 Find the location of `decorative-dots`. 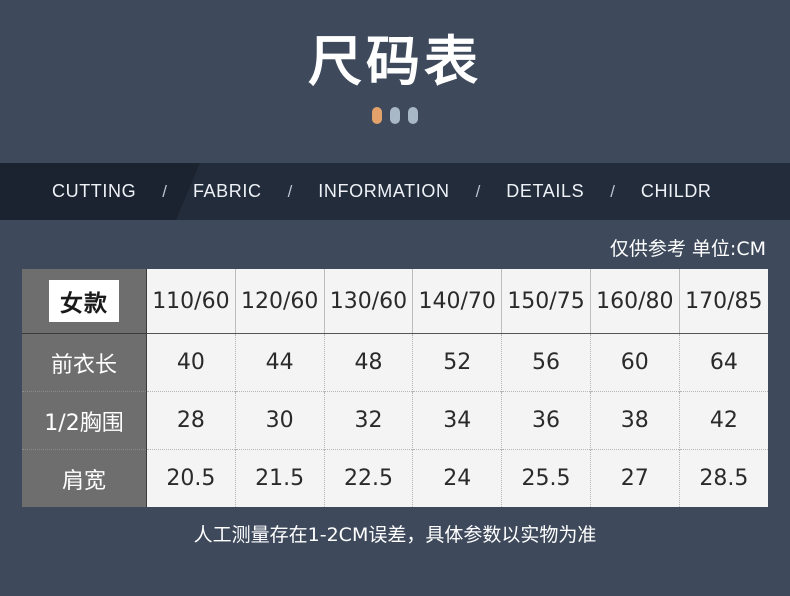

decorative-dots is located at coordinates (395, 115).